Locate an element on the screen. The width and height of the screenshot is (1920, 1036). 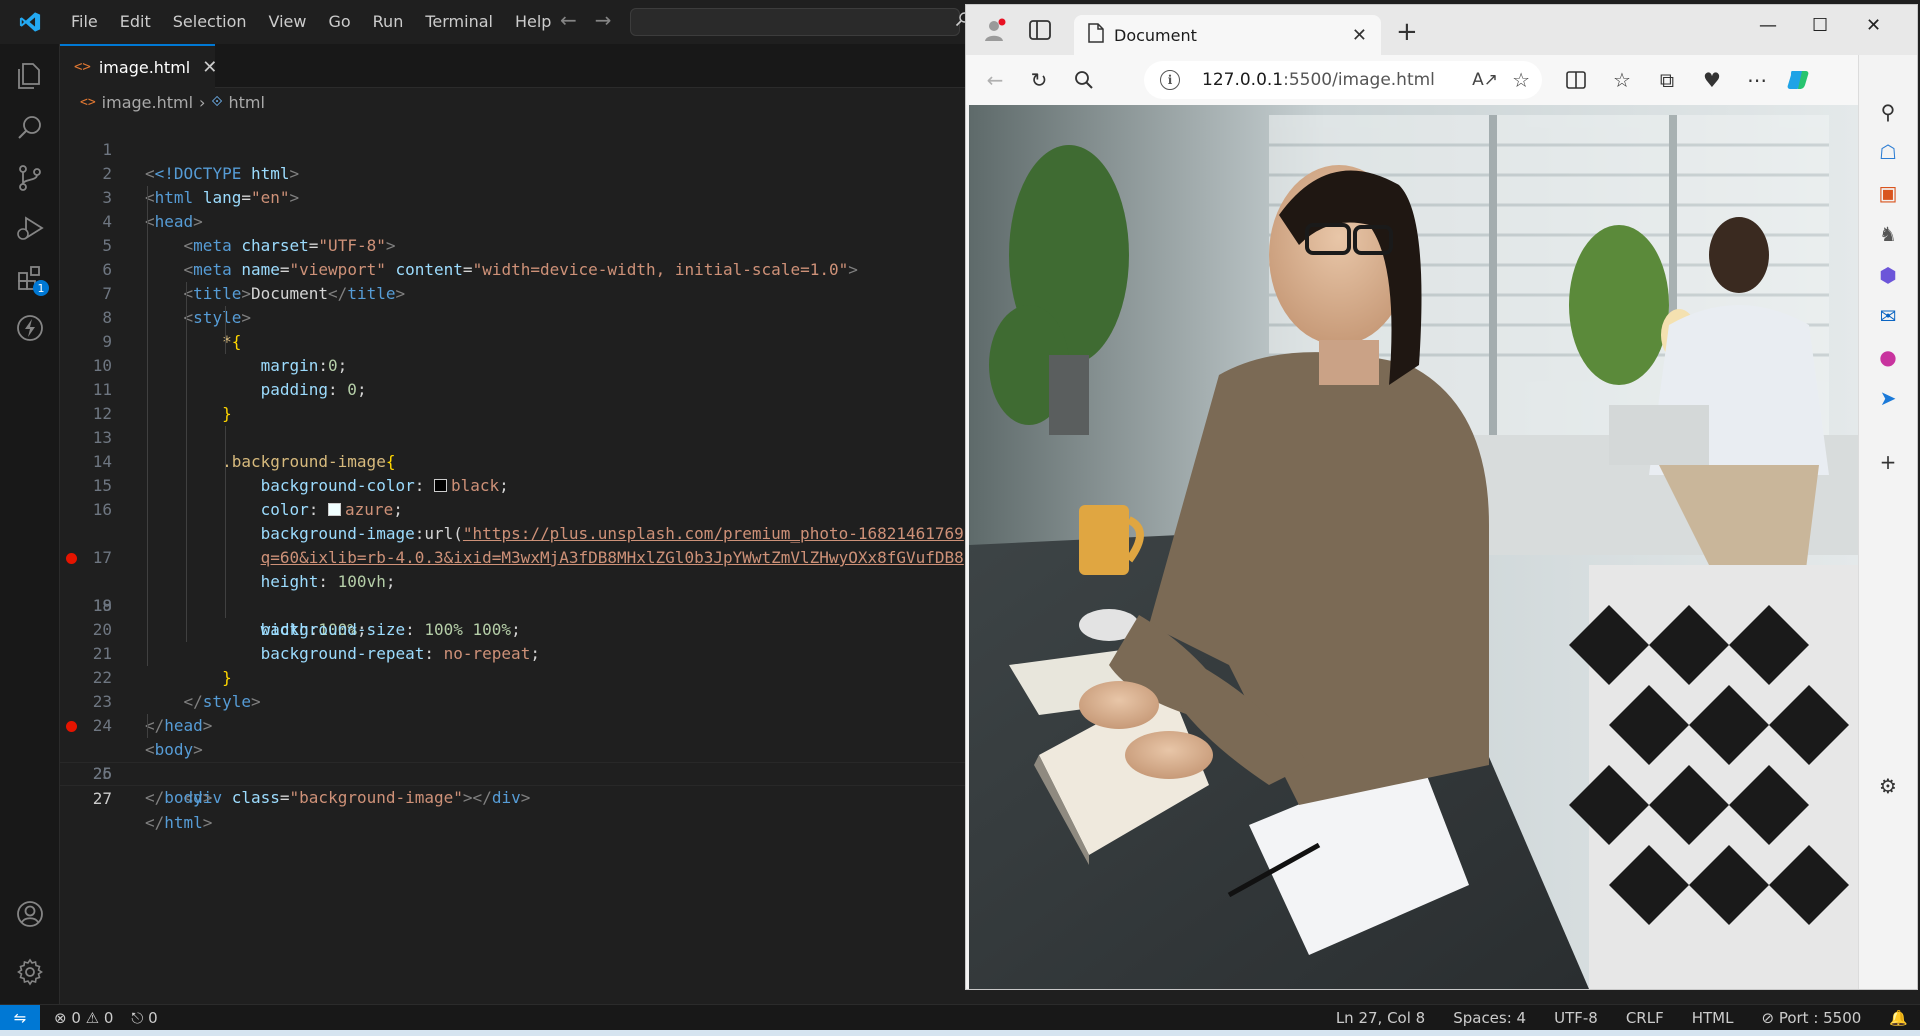
designer-icon: ● is located at coordinates (1888, 357).